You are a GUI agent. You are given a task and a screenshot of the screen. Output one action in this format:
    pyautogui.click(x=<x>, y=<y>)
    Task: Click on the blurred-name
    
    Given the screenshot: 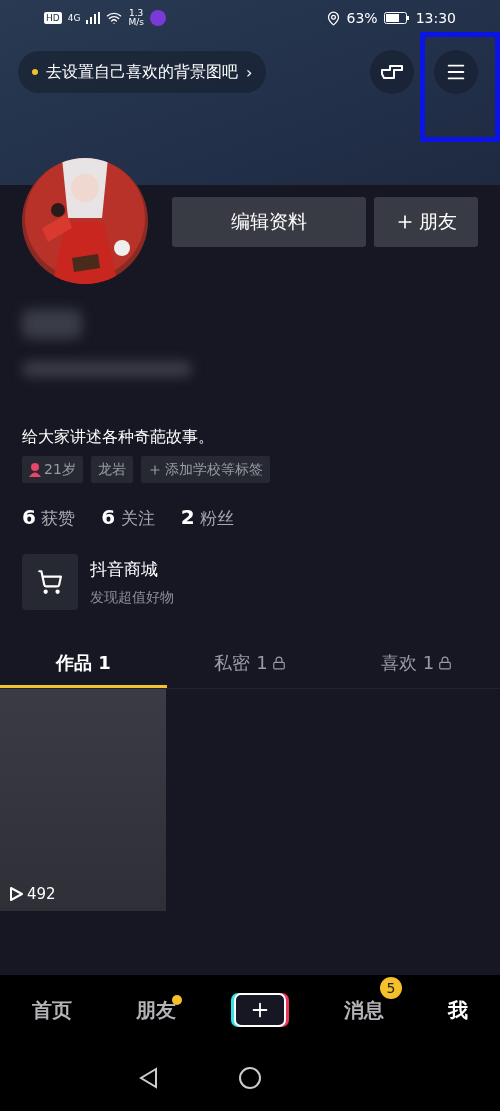 What is the action you would take?
    pyautogui.click(x=52, y=324)
    